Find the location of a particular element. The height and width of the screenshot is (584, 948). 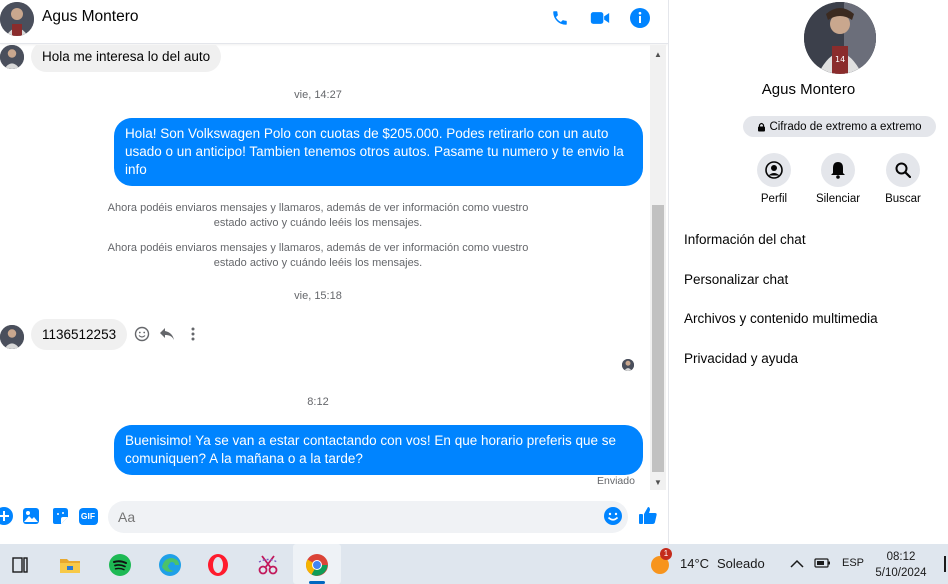

mute-button: Silenciar is located at coordinates (838, 179).